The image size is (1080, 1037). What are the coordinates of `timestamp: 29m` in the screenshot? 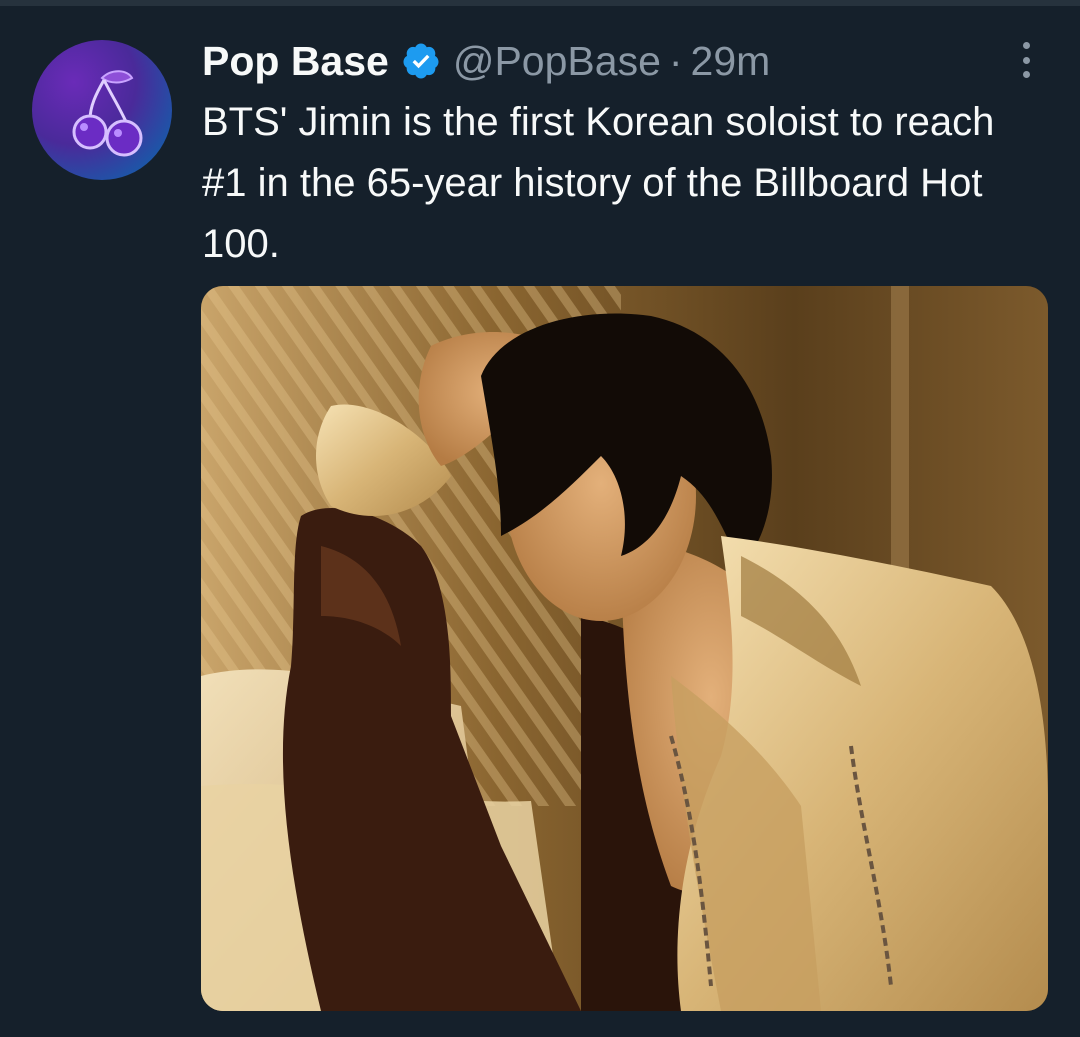 It's located at (731, 61).